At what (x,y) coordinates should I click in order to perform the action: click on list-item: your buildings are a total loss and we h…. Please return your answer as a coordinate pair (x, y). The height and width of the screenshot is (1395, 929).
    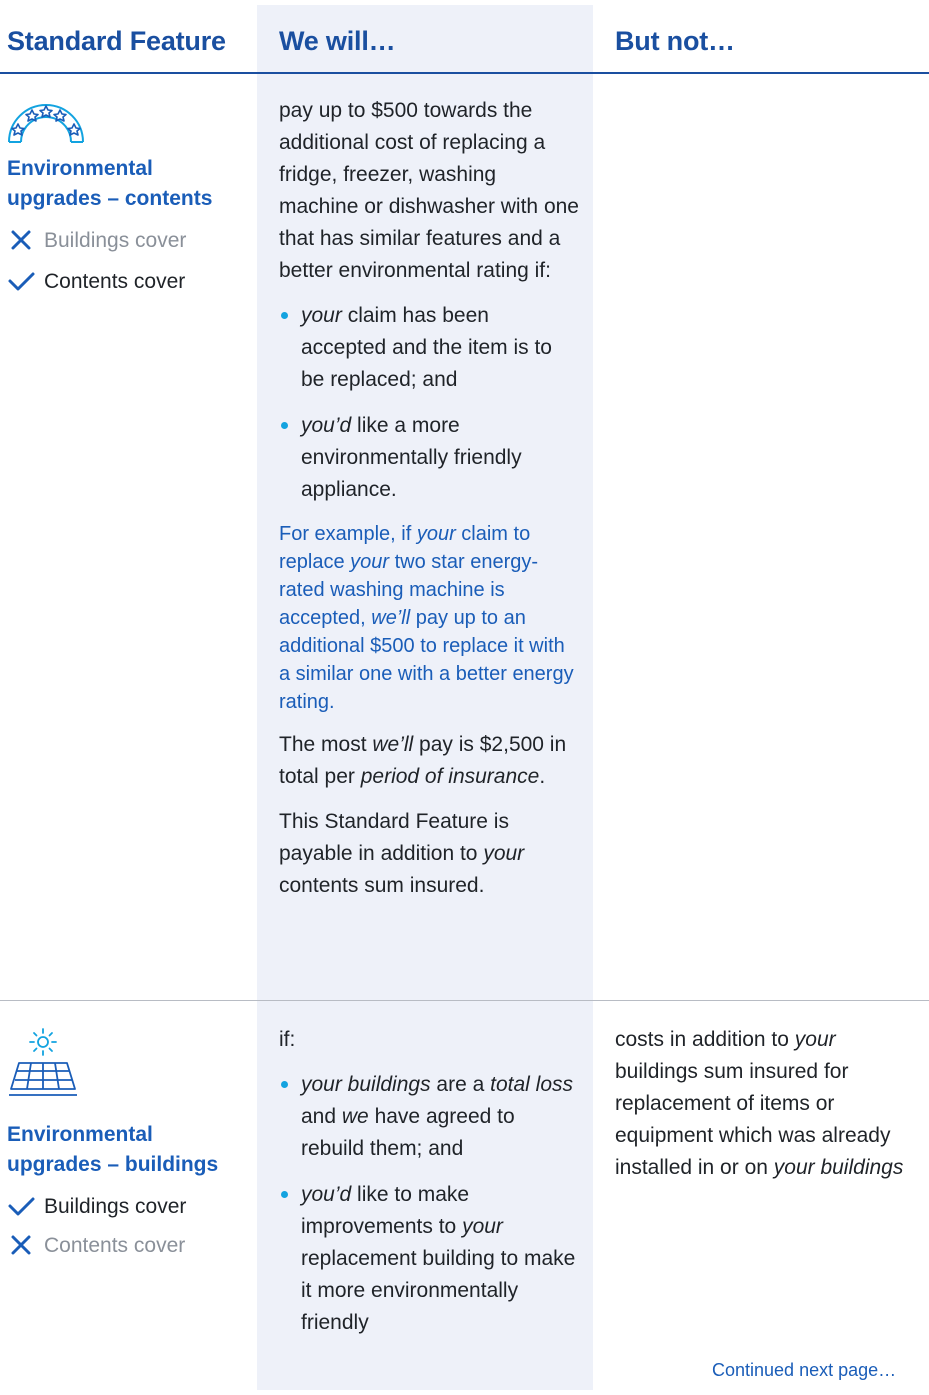
    Looking at the image, I should click on (429, 1117).